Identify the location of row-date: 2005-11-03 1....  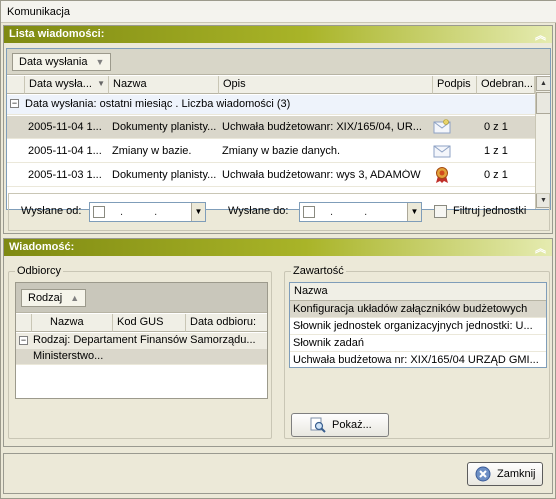
(65, 175).